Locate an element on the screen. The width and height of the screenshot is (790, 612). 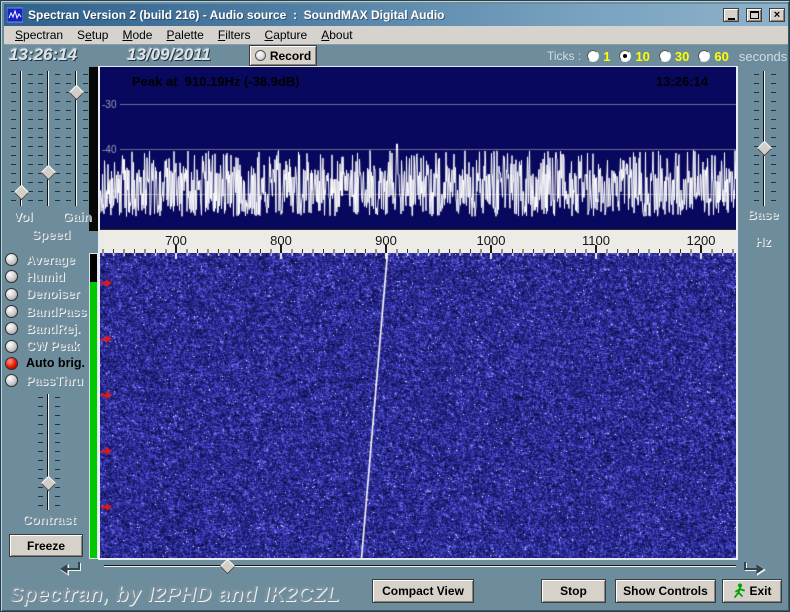
gain-label: Gain is located at coordinates (77, 216).